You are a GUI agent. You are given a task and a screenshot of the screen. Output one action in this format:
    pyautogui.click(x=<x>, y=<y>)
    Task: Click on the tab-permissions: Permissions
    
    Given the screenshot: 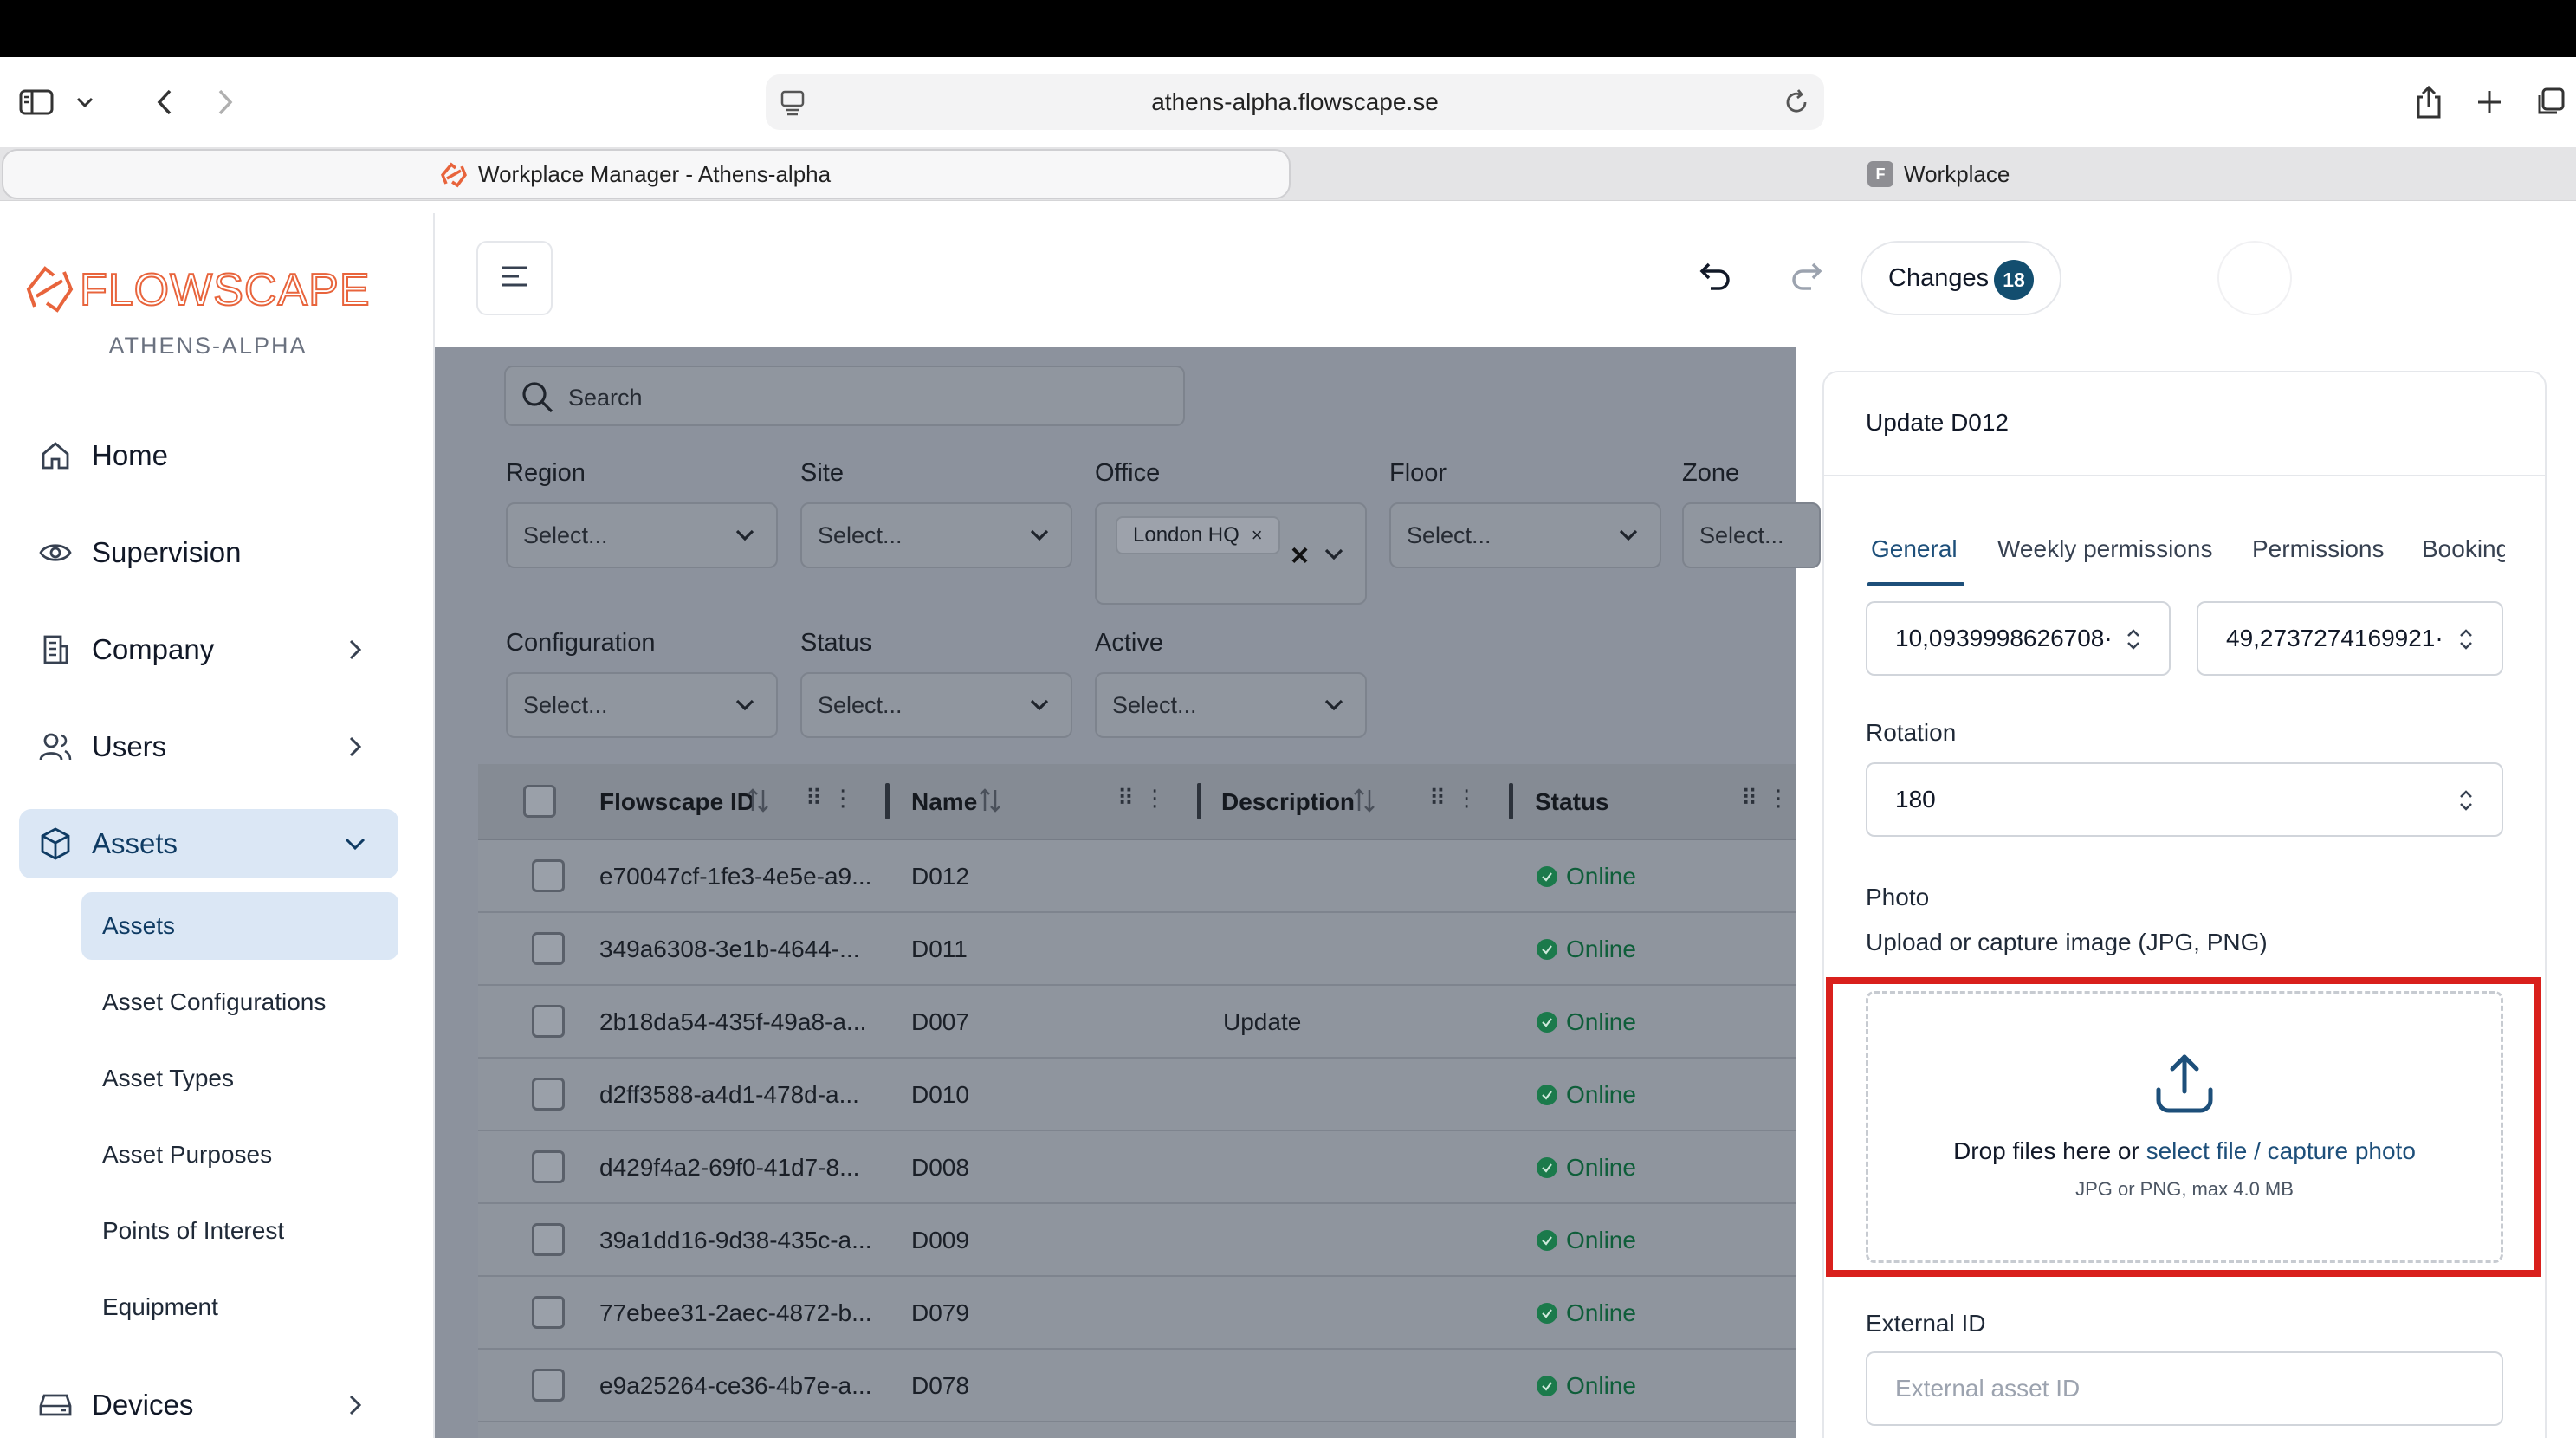 What is the action you would take?
    pyautogui.click(x=2318, y=549)
    